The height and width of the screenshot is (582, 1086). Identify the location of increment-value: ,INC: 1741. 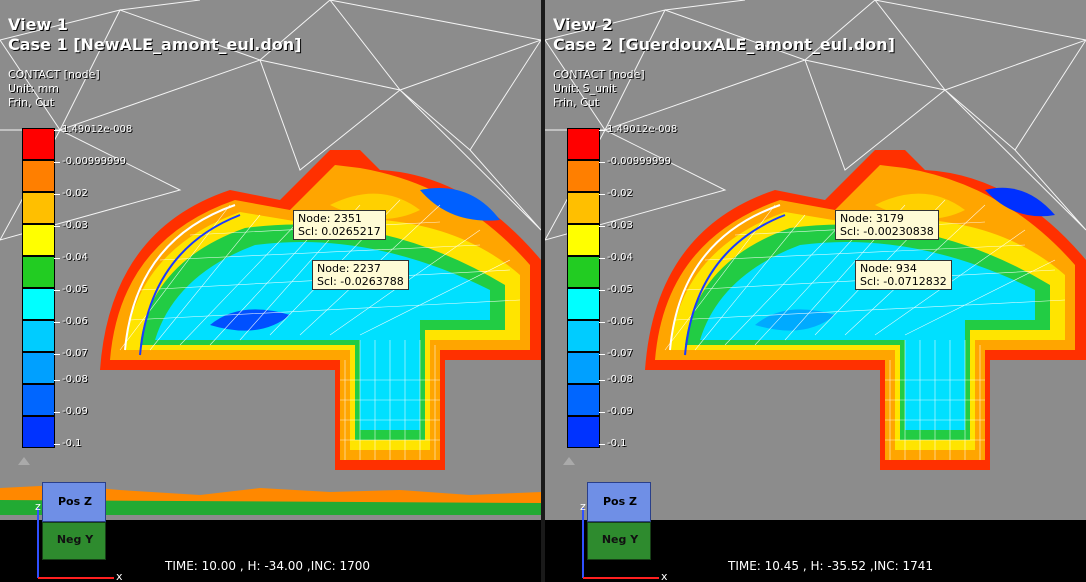
(901, 566).